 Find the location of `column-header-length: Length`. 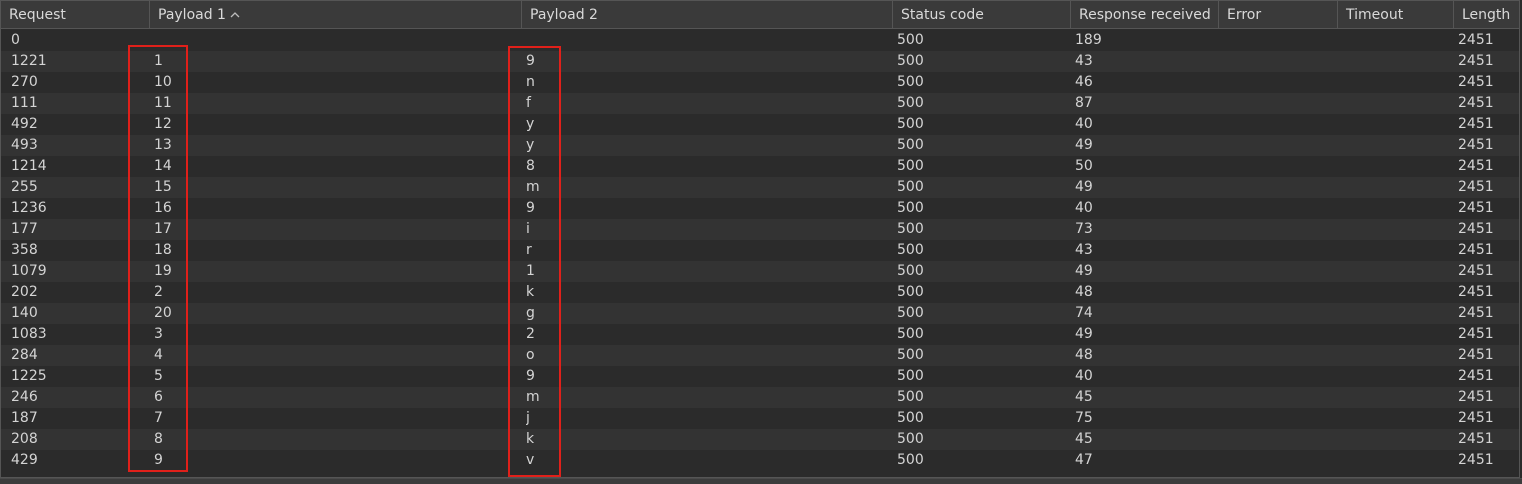

column-header-length: Length is located at coordinates (1486, 14).